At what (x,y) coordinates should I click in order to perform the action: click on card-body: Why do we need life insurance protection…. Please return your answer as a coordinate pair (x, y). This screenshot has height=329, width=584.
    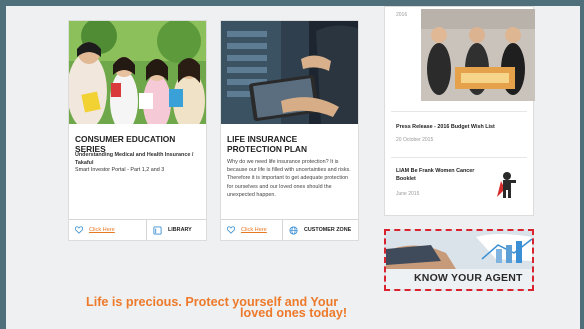
    Looking at the image, I should click on (289, 178).